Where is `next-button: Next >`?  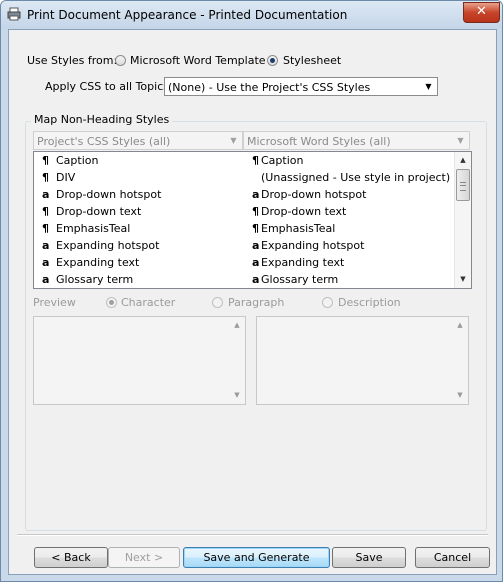 next-button: Next > is located at coordinates (144, 557).